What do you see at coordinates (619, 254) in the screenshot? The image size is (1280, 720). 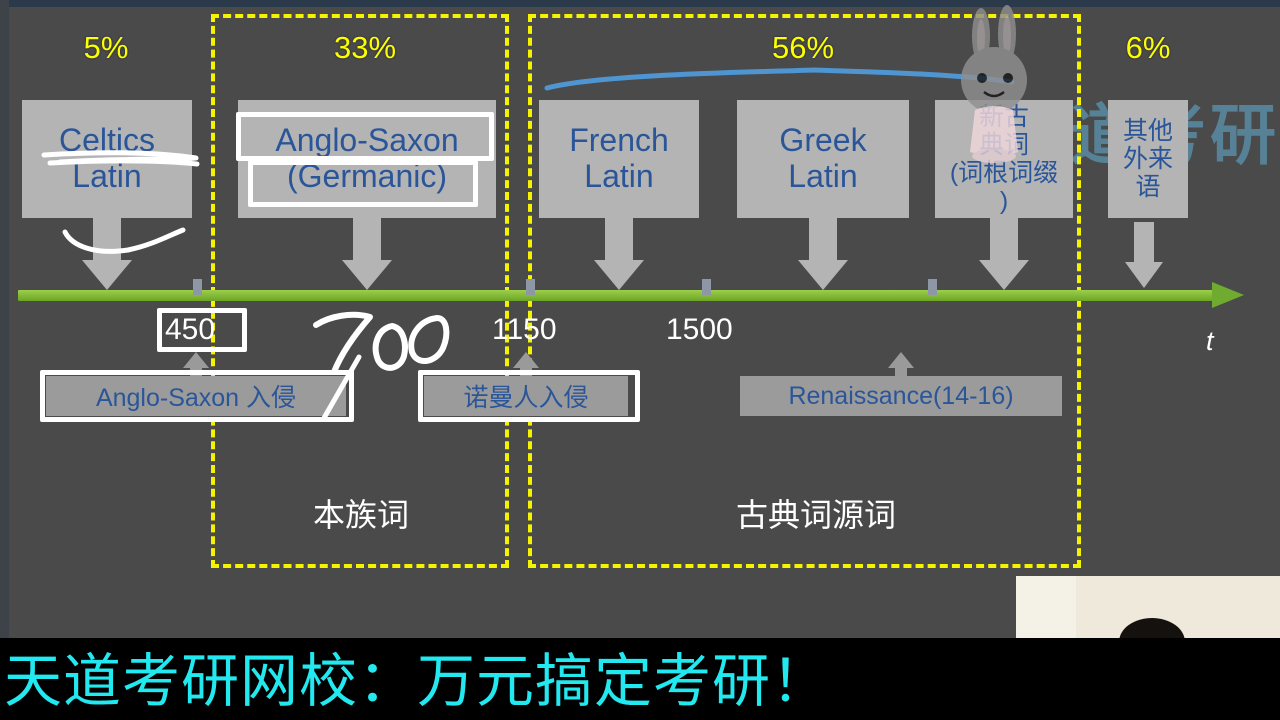 I see `down-arrow-french` at bounding box center [619, 254].